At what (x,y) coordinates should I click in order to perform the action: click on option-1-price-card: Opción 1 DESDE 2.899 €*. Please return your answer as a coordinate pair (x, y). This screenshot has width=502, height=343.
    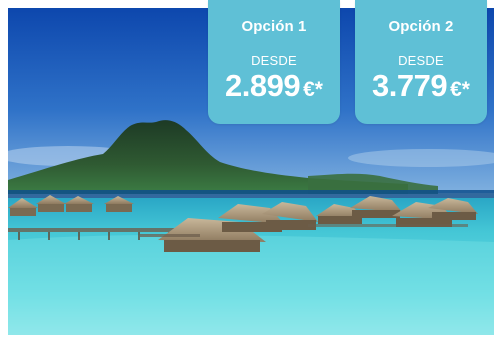
    Looking at the image, I should click on (274, 62).